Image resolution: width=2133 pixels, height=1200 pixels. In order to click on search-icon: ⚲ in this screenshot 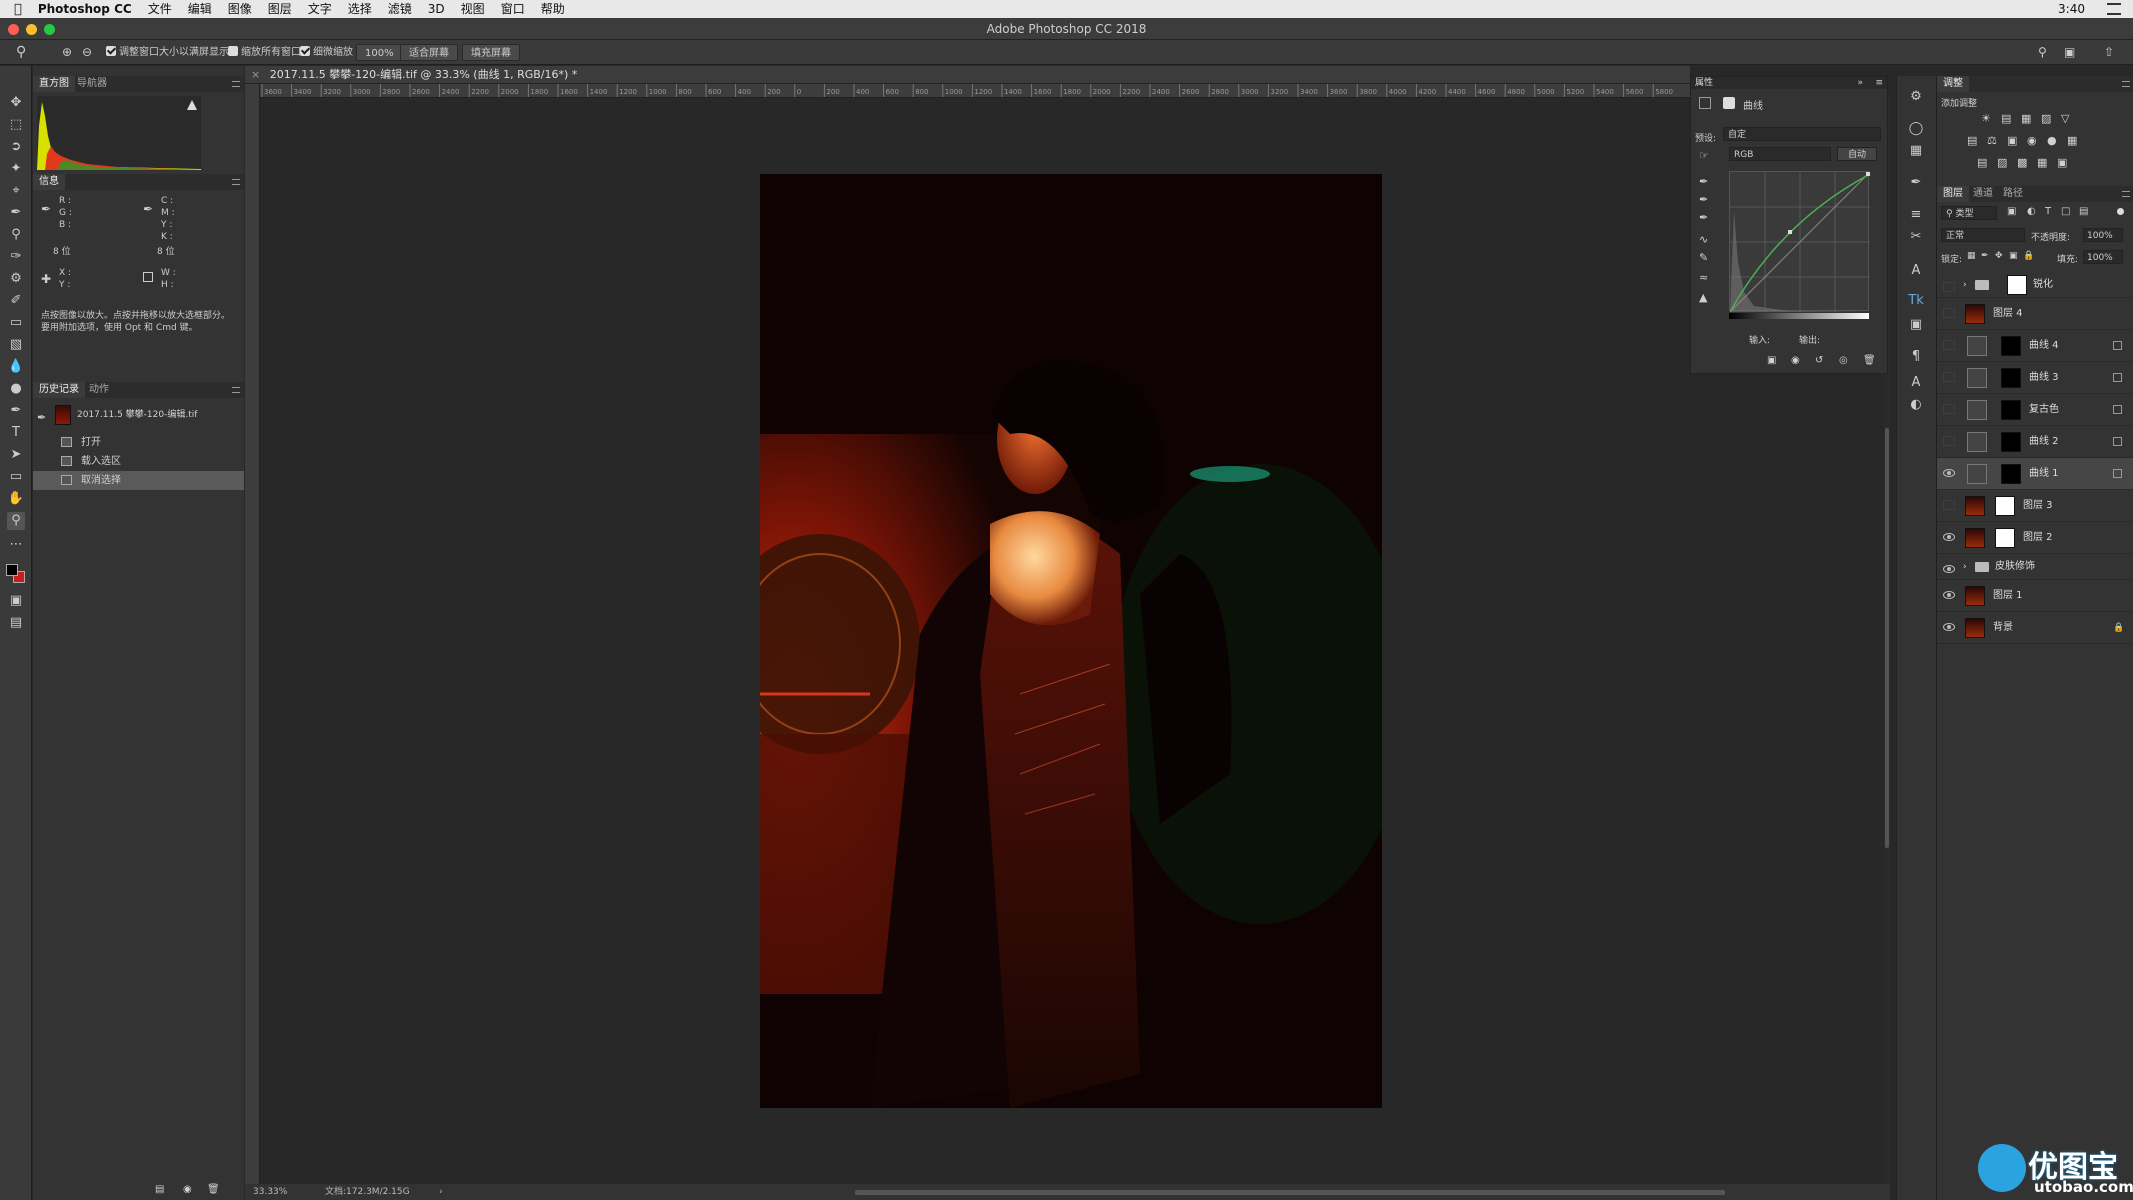, I will do `click(2042, 52)`.